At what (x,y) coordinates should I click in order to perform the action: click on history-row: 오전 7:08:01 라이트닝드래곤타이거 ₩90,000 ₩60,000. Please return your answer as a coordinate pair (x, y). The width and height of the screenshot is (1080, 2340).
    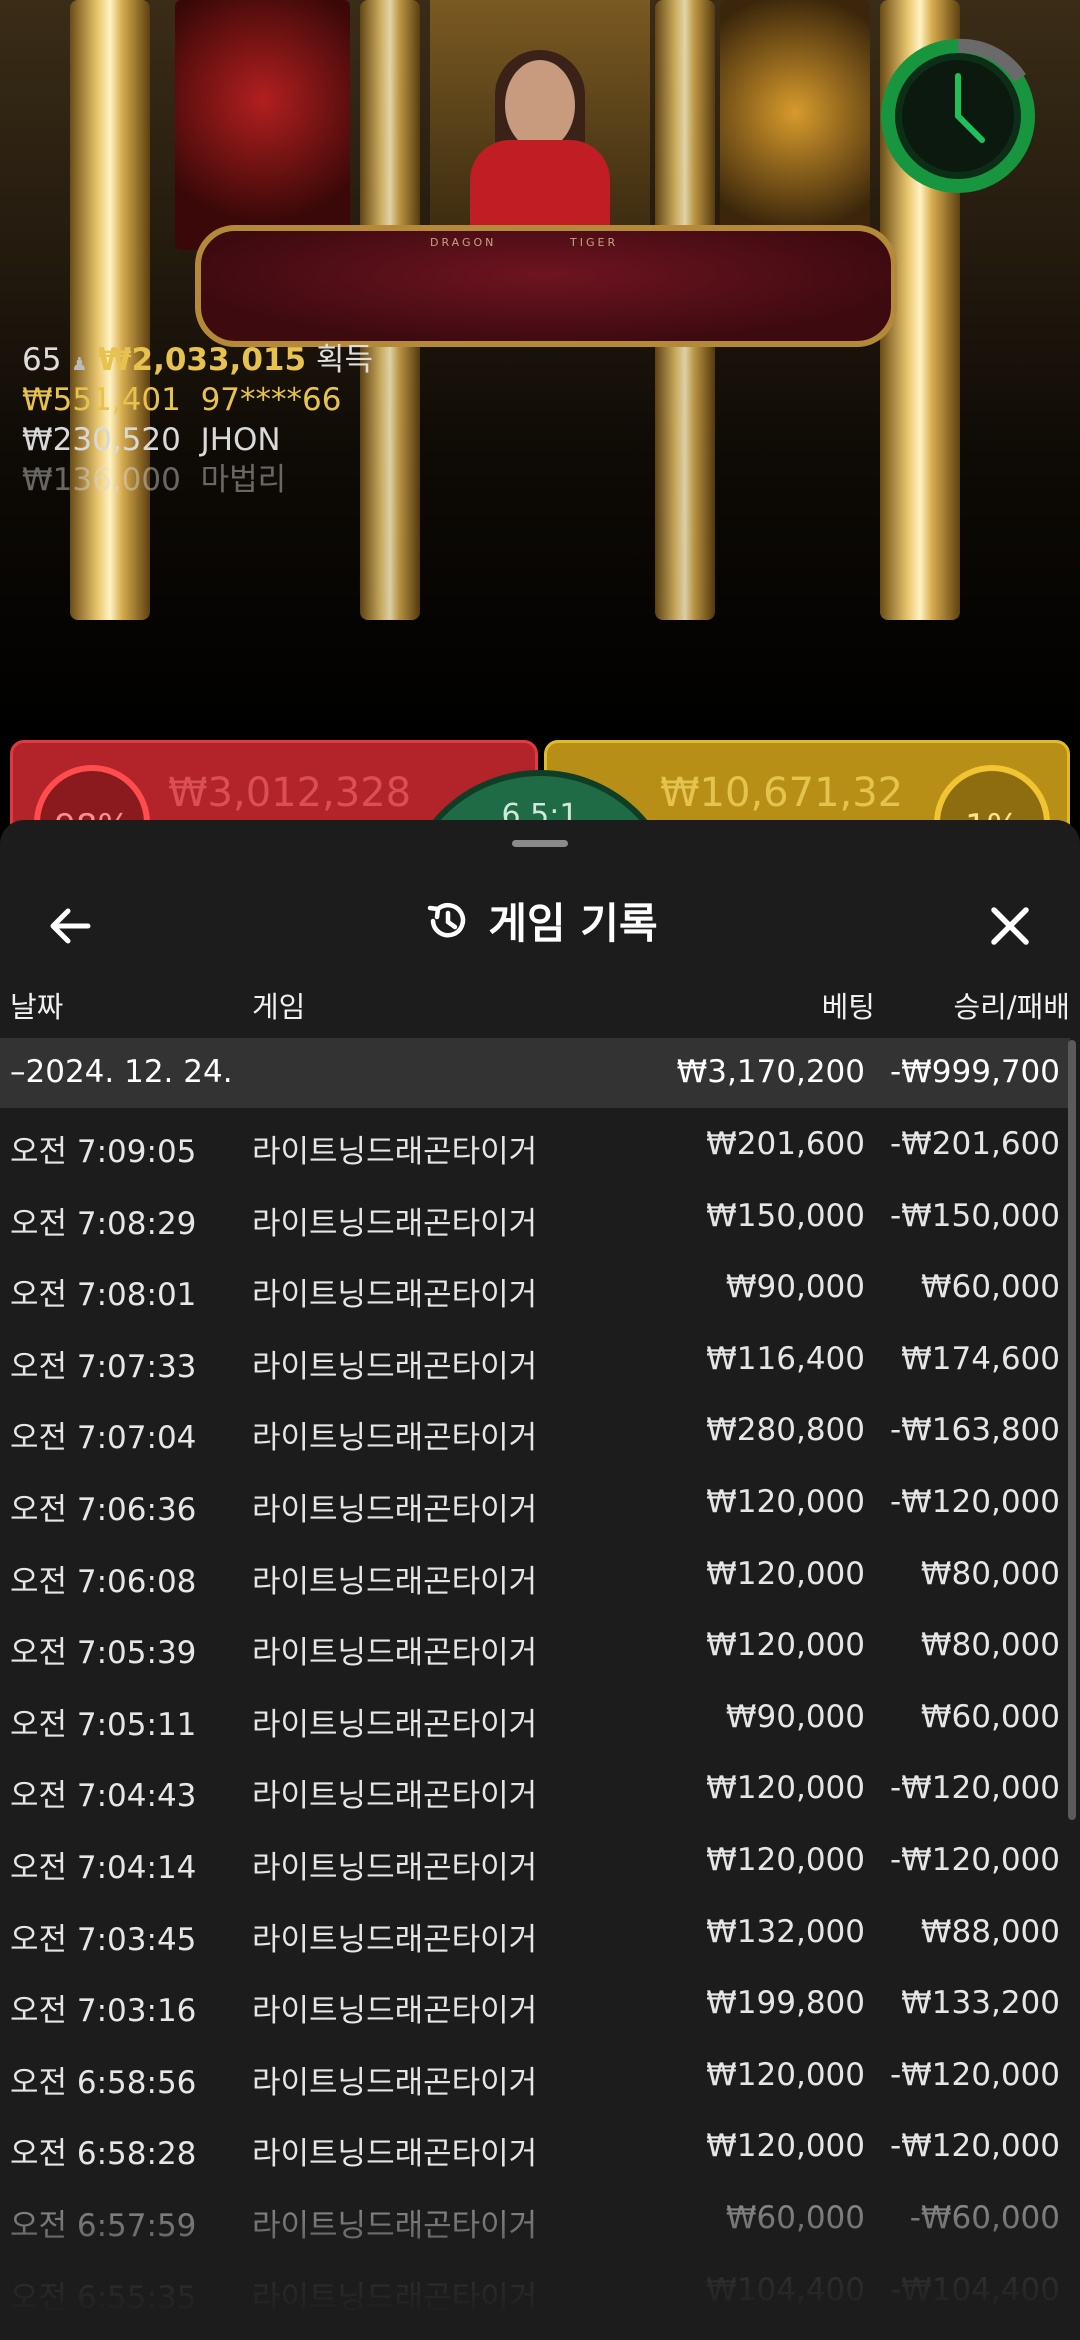
    Looking at the image, I should click on (535, 1289).